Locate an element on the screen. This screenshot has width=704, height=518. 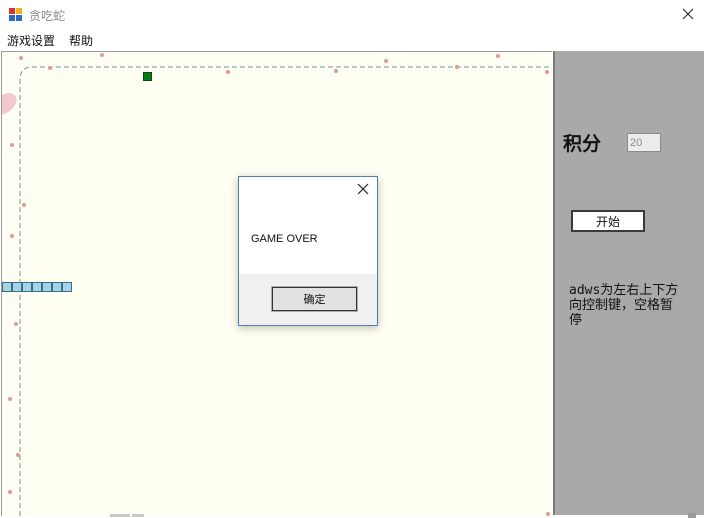
game-over-dialog: GAME OVER 确定 is located at coordinates (308, 251).